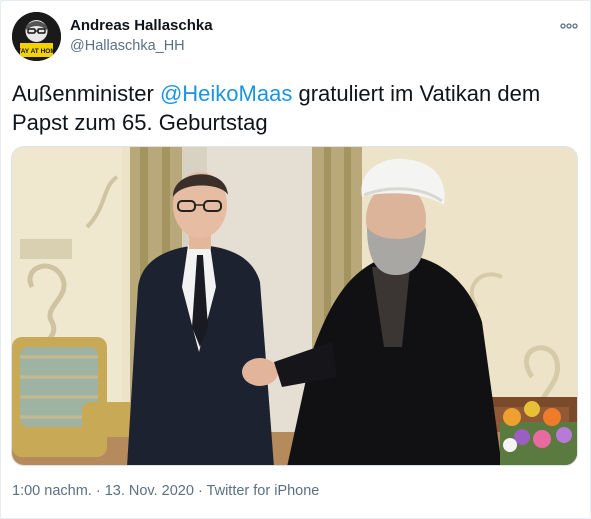 The height and width of the screenshot is (519, 591). I want to click on tweet-source: Twitter for iPhone, so click(263, 491).